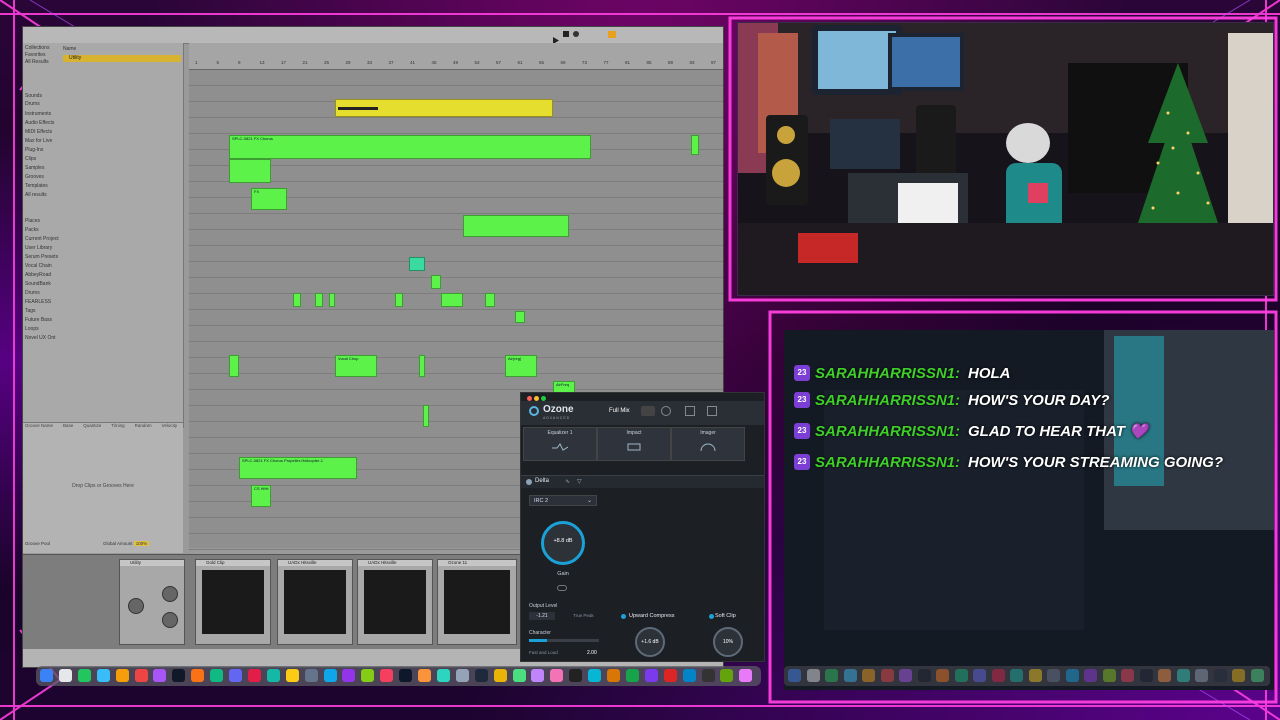 The width and height of the screenshot is (1280, 720). I want to click on browser-category: AbbeyRoad, so click(38, 275).